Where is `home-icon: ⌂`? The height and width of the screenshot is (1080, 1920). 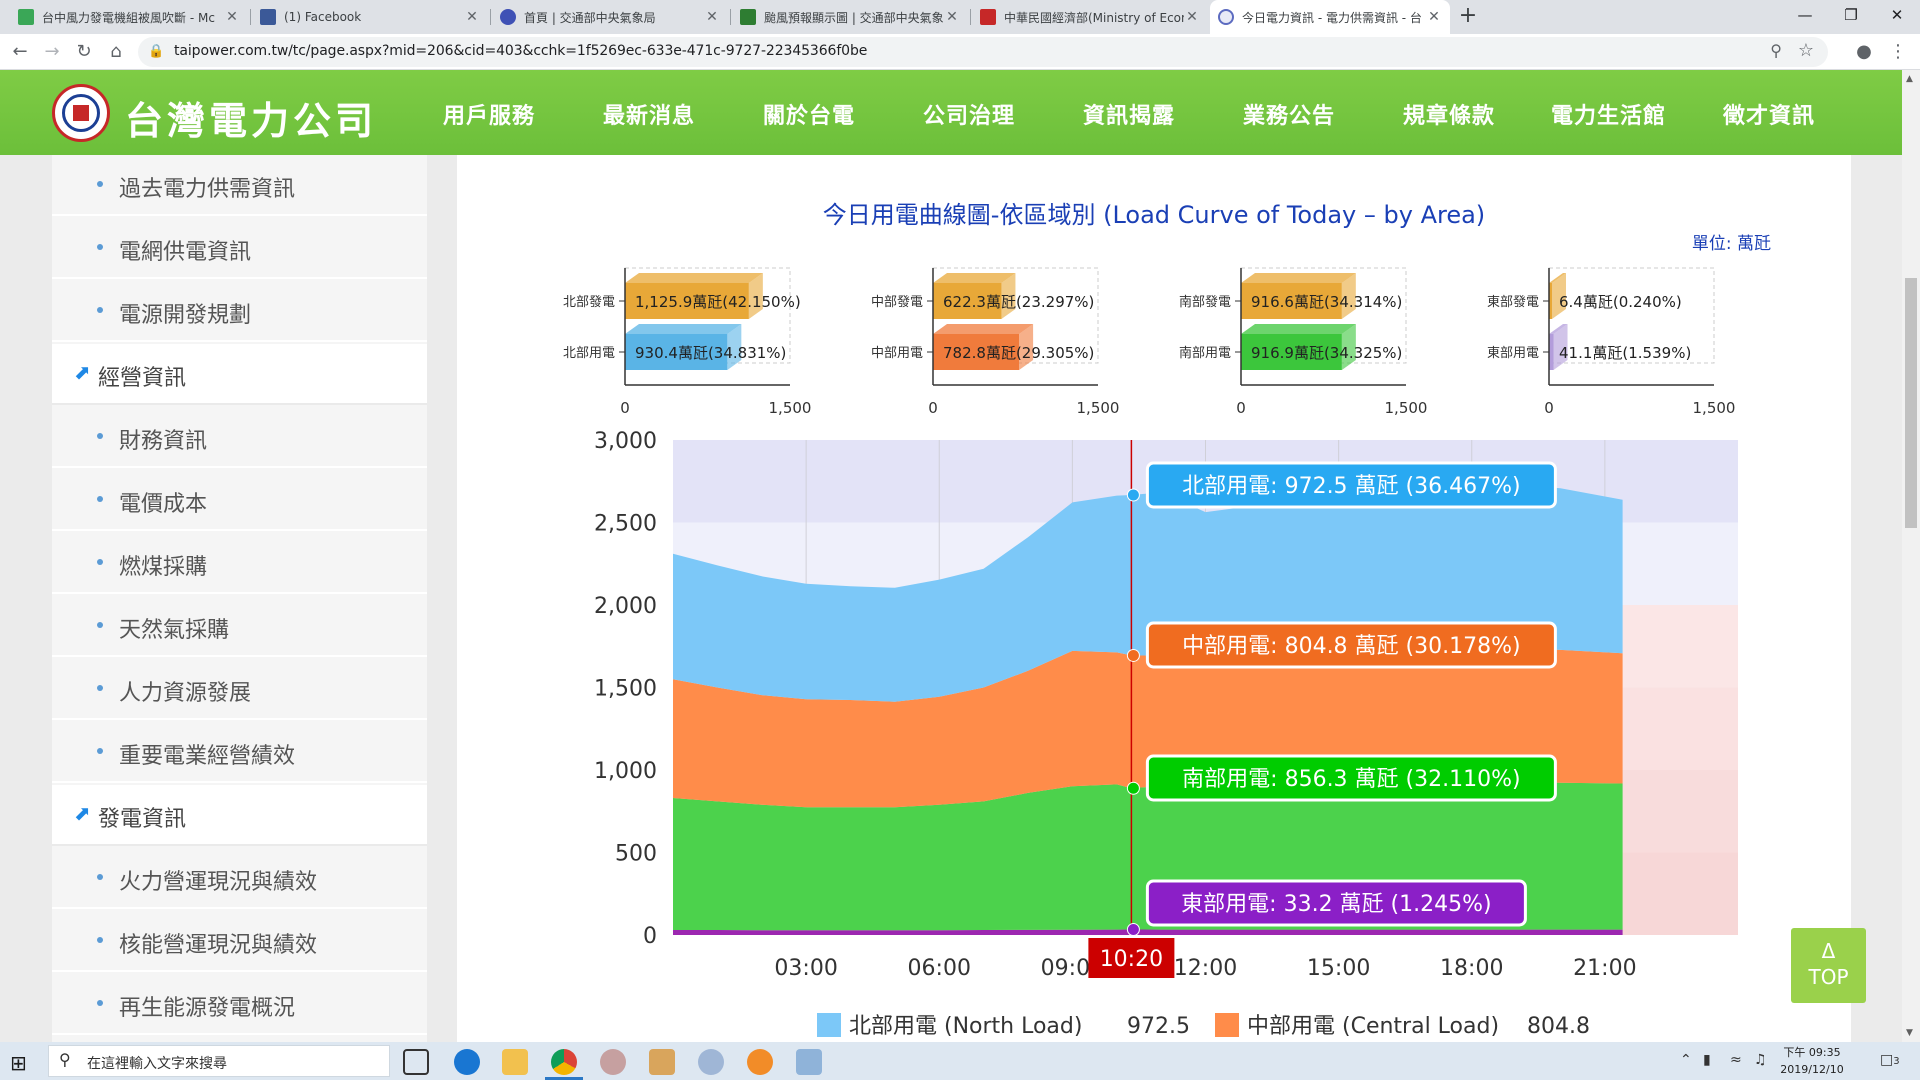 home-icon: ⌂ is located at coordinates (116, 52).